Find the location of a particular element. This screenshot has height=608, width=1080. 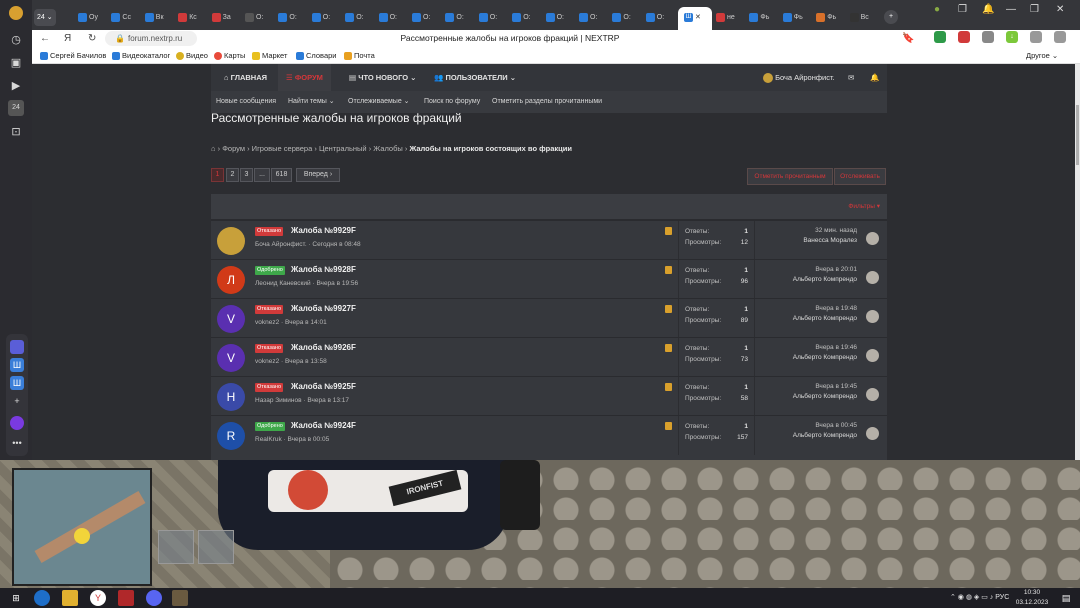

active-tab-label: Ш ✕ is located at coordinates (692, 17).